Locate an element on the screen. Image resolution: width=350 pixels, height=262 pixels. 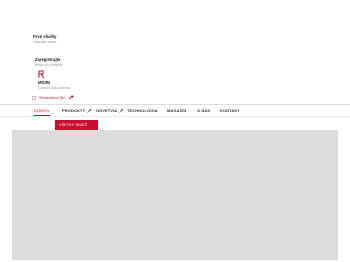
account-subtitle: Nahrajte súbor is located at coordinates (45, 42).